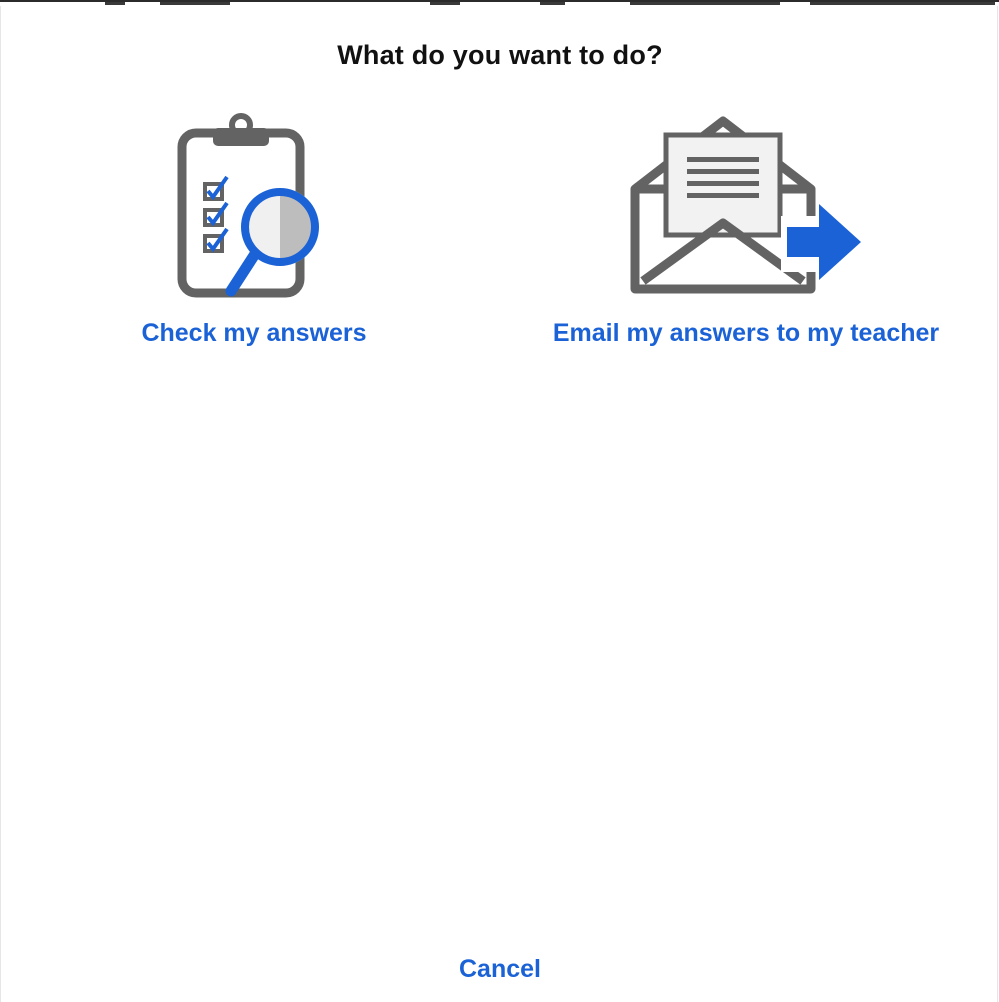  I want to click on cancel-button: Cancel, so click(500, 969).